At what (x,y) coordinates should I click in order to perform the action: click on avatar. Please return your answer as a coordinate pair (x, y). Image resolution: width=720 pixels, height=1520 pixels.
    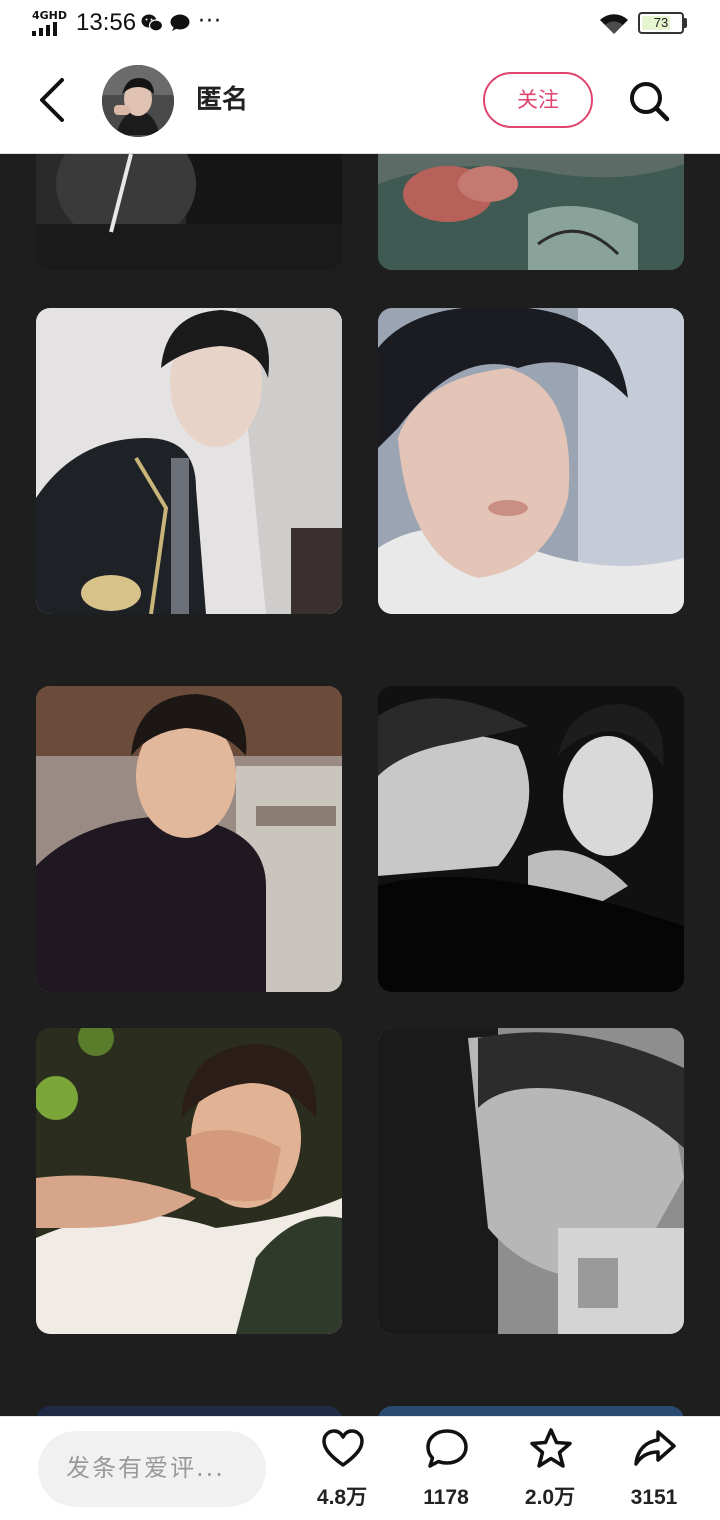
    Looking at the image, I should click on (138, 101).